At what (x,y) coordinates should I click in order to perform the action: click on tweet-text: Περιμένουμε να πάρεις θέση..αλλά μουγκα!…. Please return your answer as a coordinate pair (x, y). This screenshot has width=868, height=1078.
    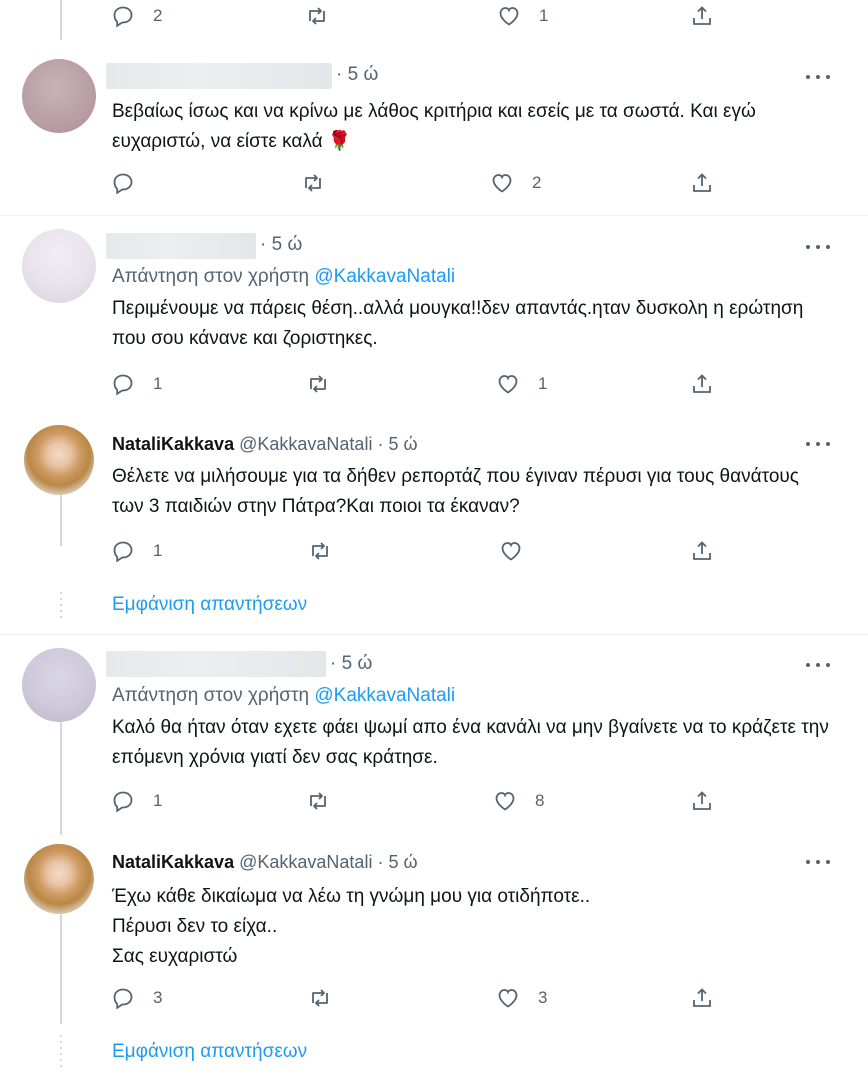
    Looking at the image, I should click on (458, 323).